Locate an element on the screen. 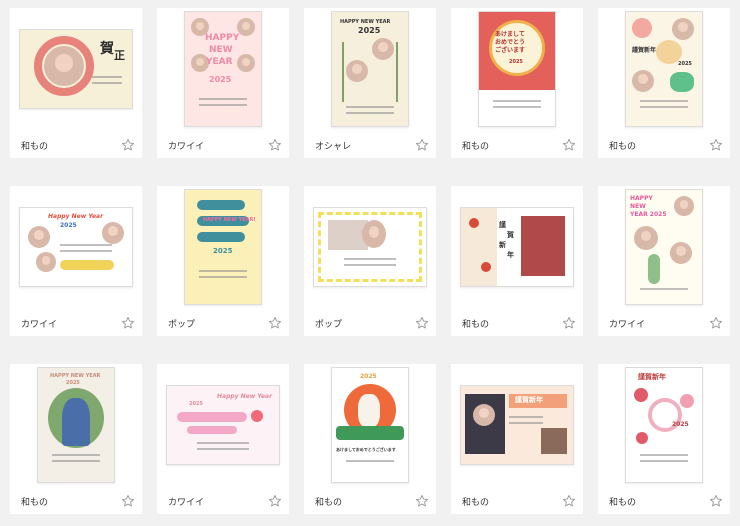 The height and width of the screenshot is (526, 740). card-thumbnail: 賀 正 is located at coordinates (76, 69).